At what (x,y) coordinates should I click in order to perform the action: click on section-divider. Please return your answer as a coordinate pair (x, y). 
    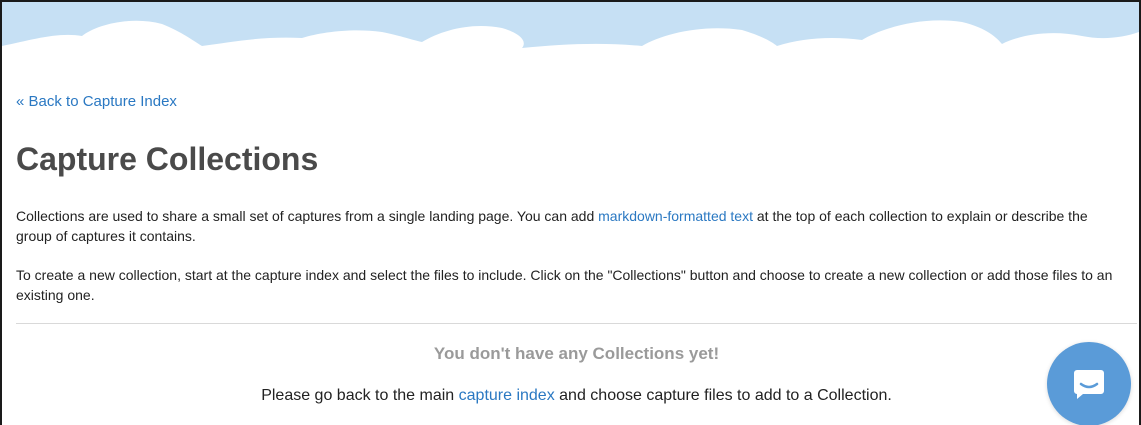
    Looking at the image, I should click on (576, 323).